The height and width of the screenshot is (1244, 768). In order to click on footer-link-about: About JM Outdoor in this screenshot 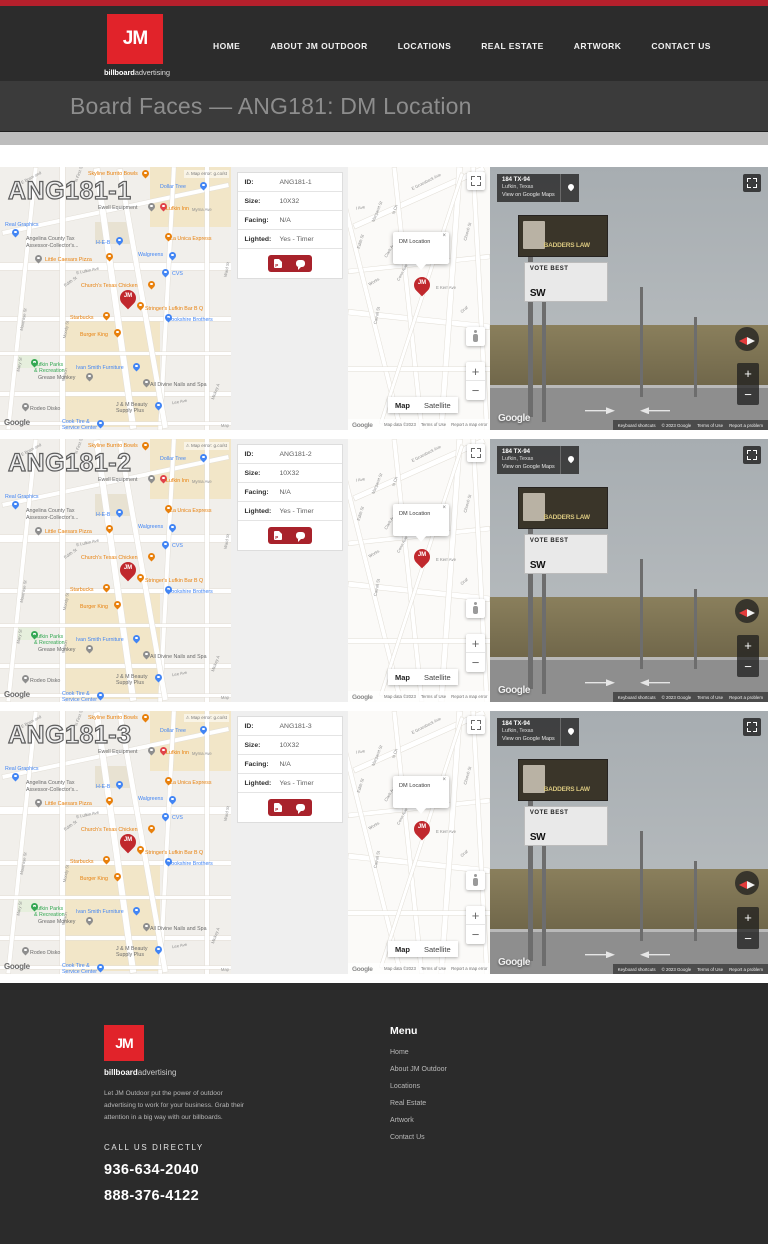, I will do `click(418, 1069)`.